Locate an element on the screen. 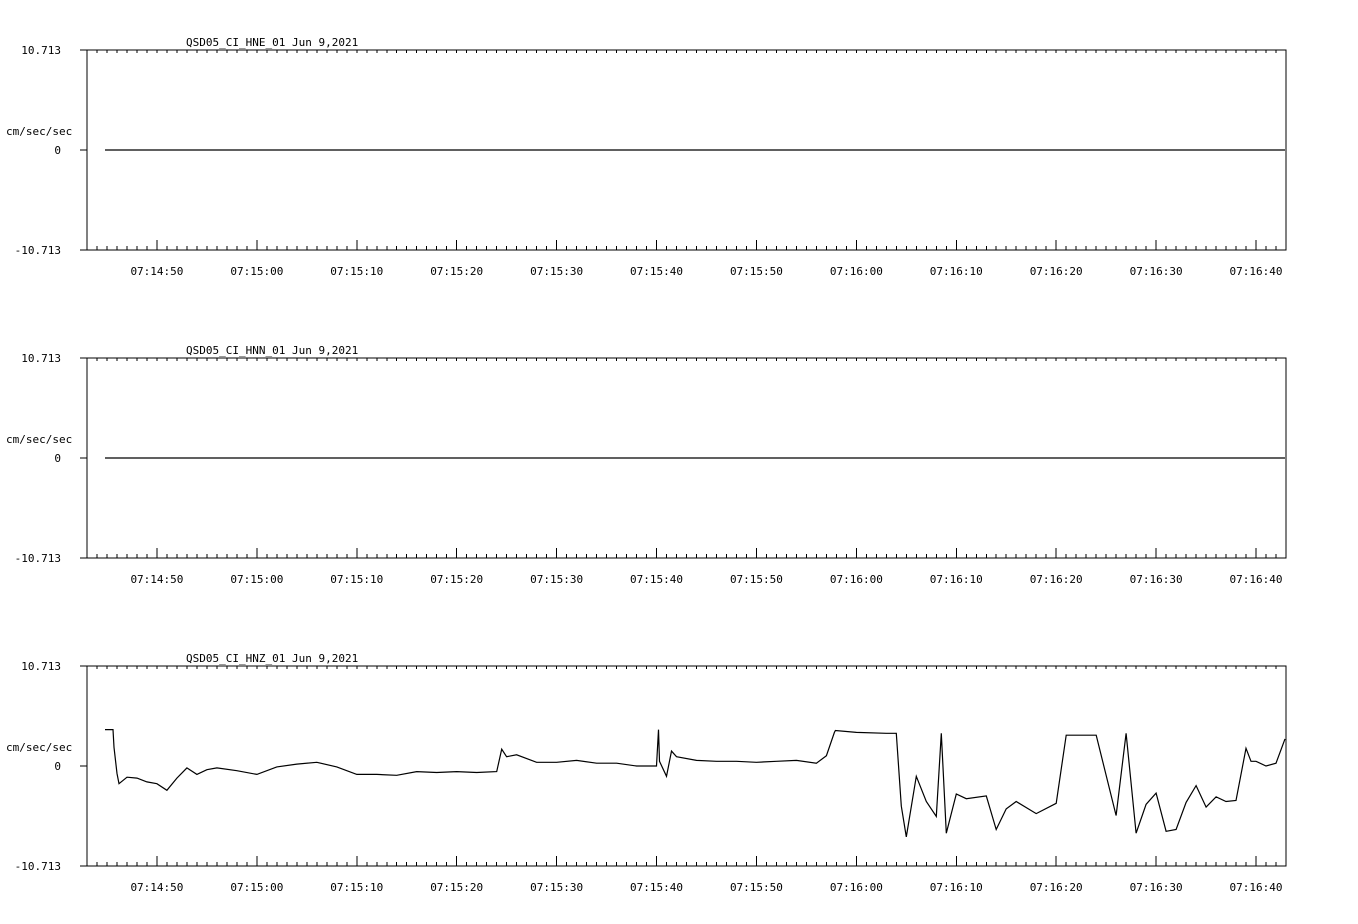  waveform-trace is located at coordinates (695, 782).